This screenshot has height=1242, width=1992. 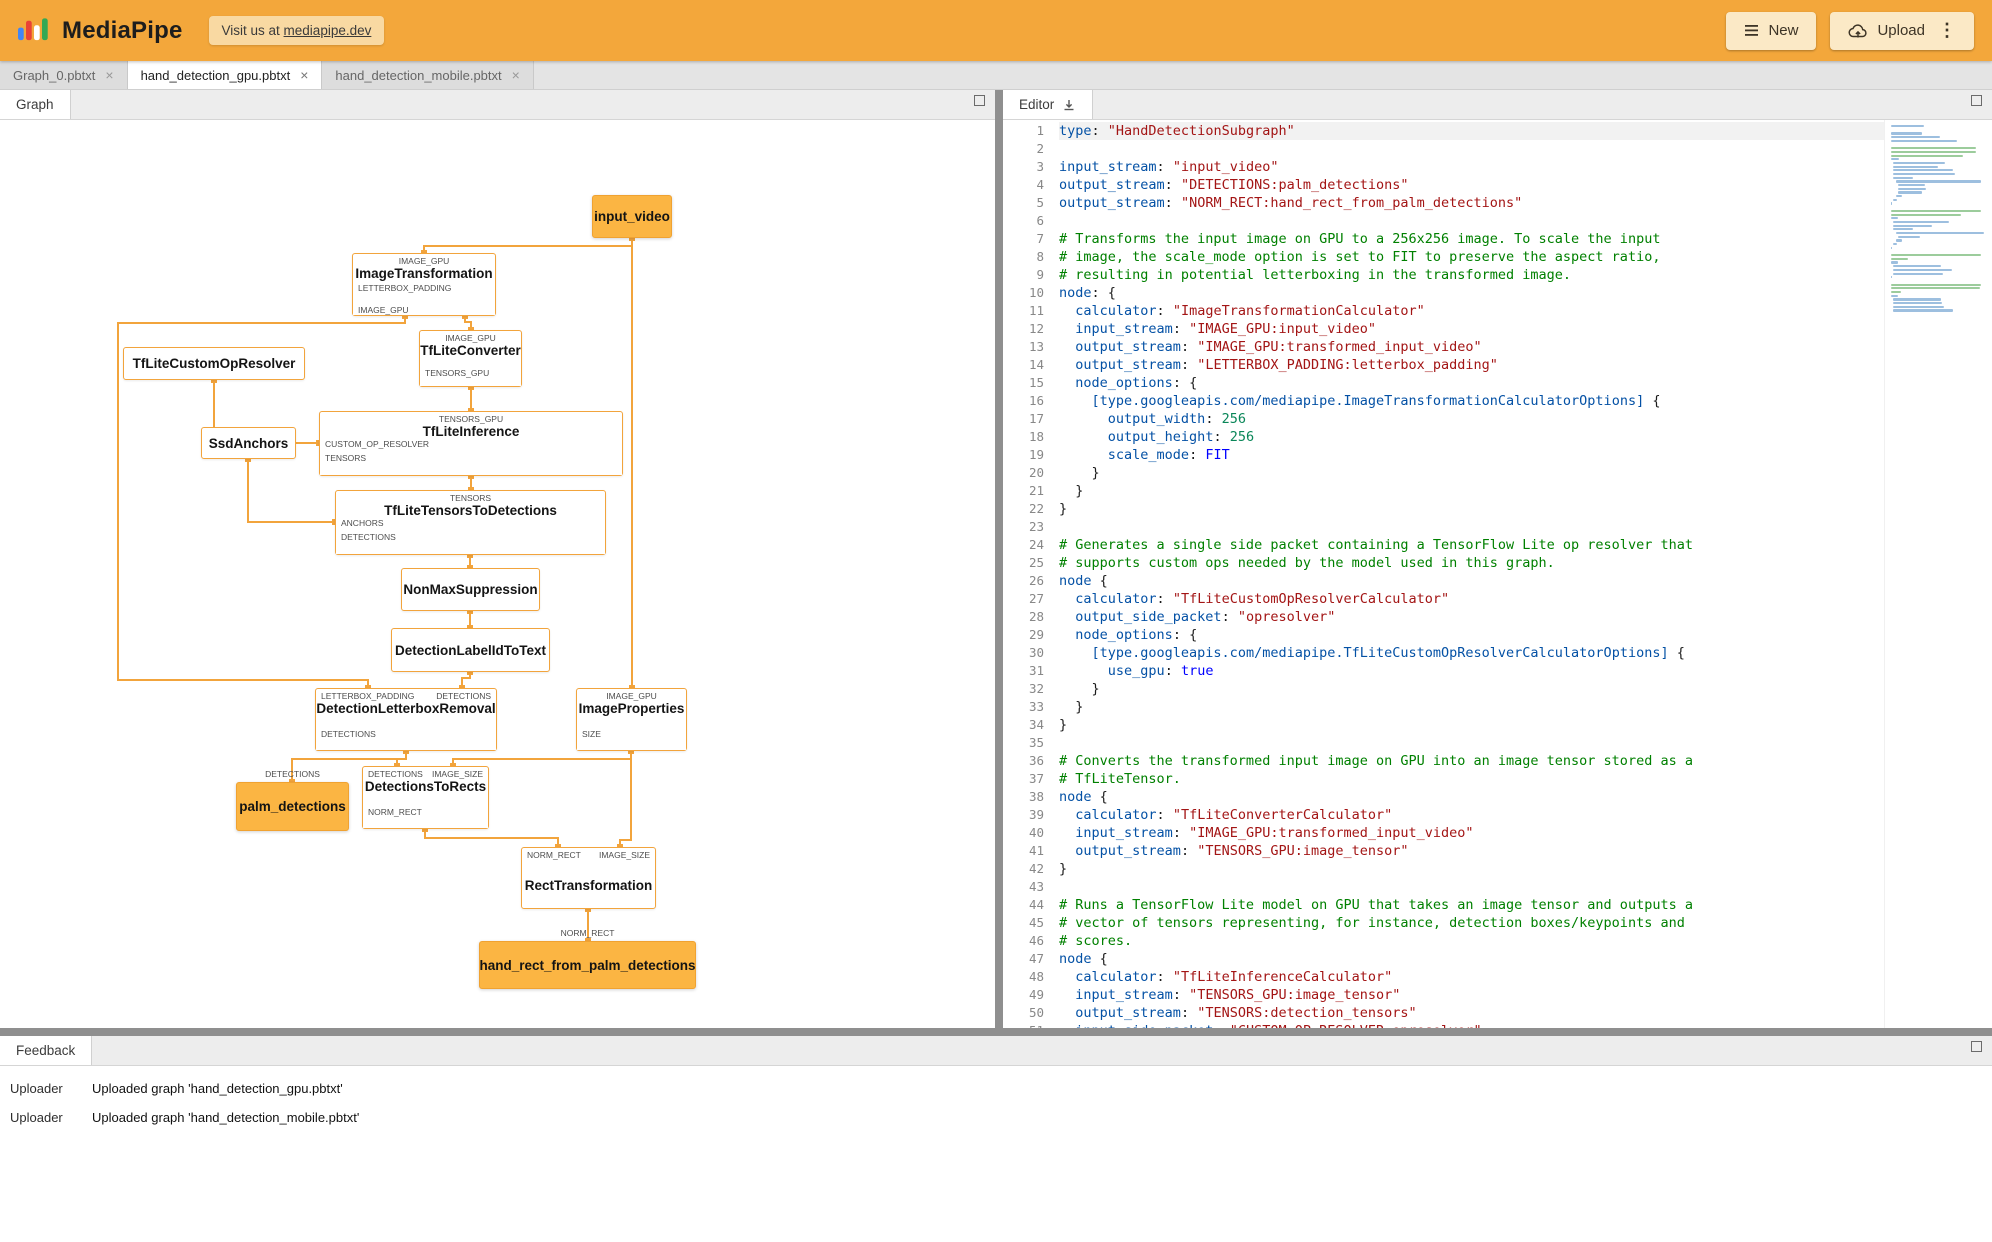 What do you see at coordinates (1938, 574) in the screenshot?
I see `minimap` at bounding box center [1938, 574].